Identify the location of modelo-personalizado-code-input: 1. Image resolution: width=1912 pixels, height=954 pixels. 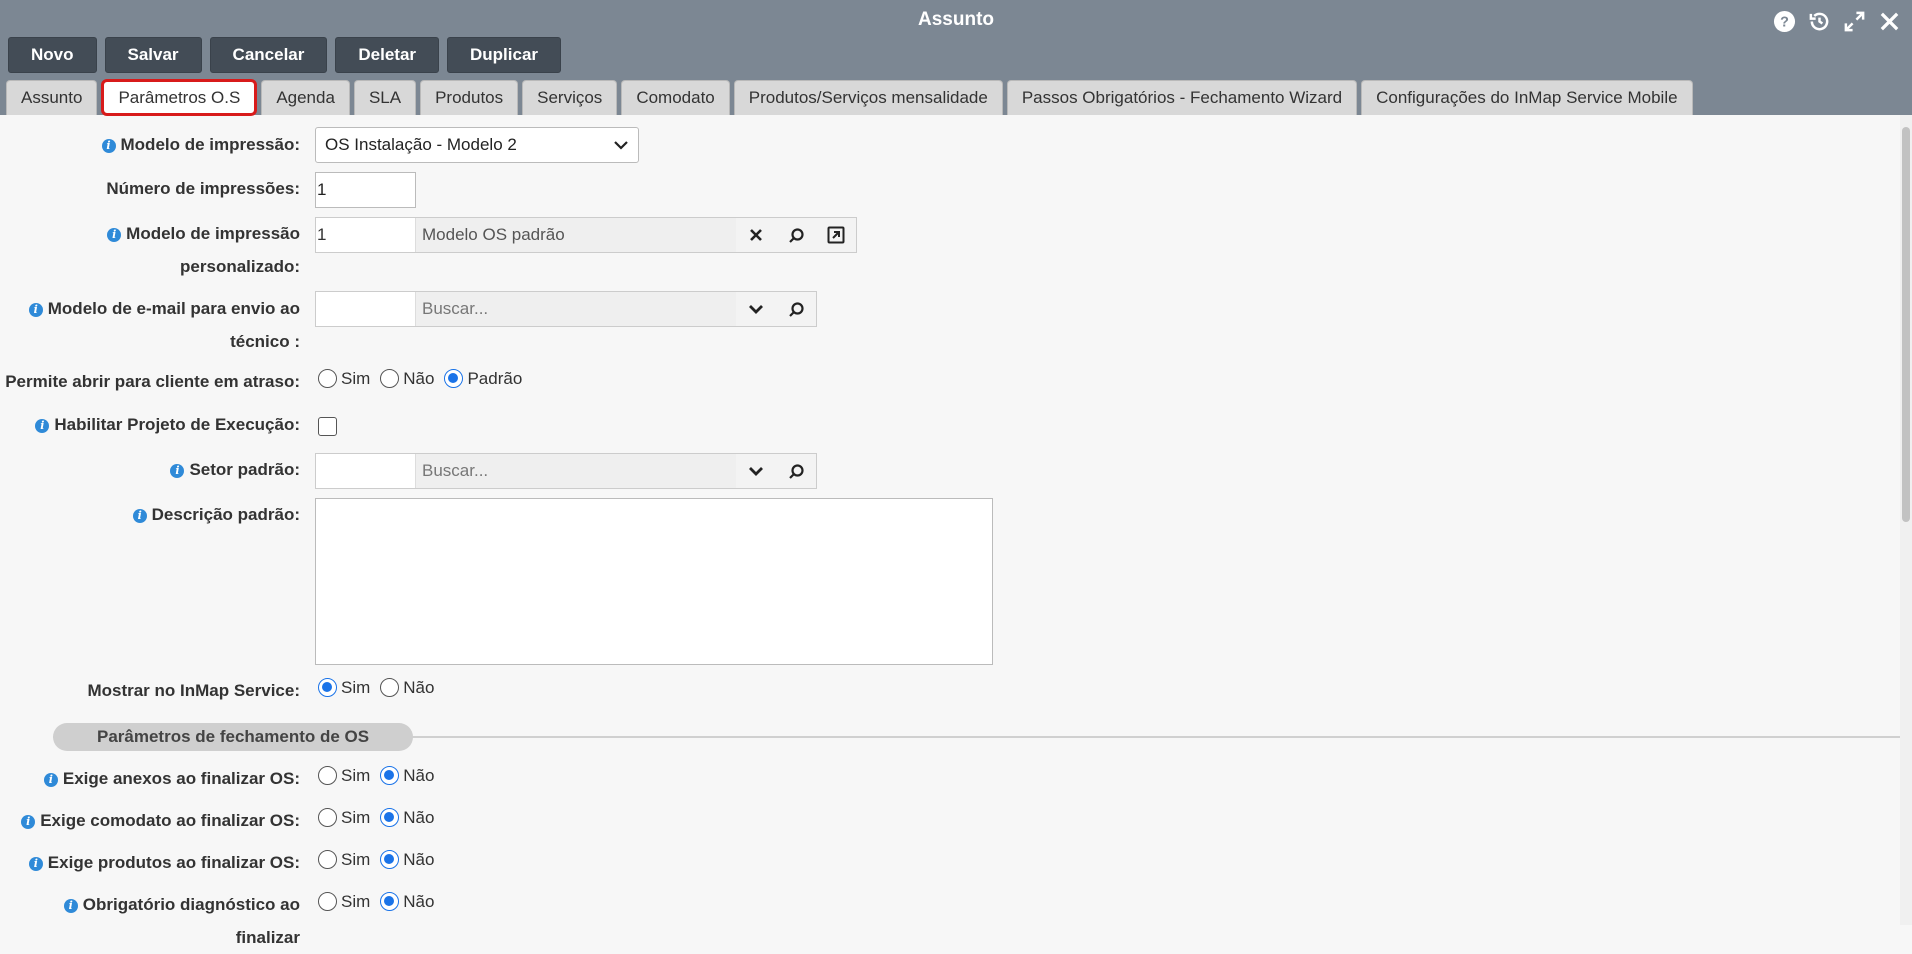
(366, 235).